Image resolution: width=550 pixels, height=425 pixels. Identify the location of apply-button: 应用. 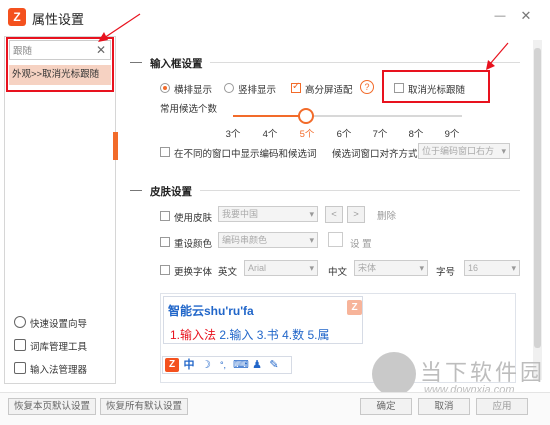
(502, 406).